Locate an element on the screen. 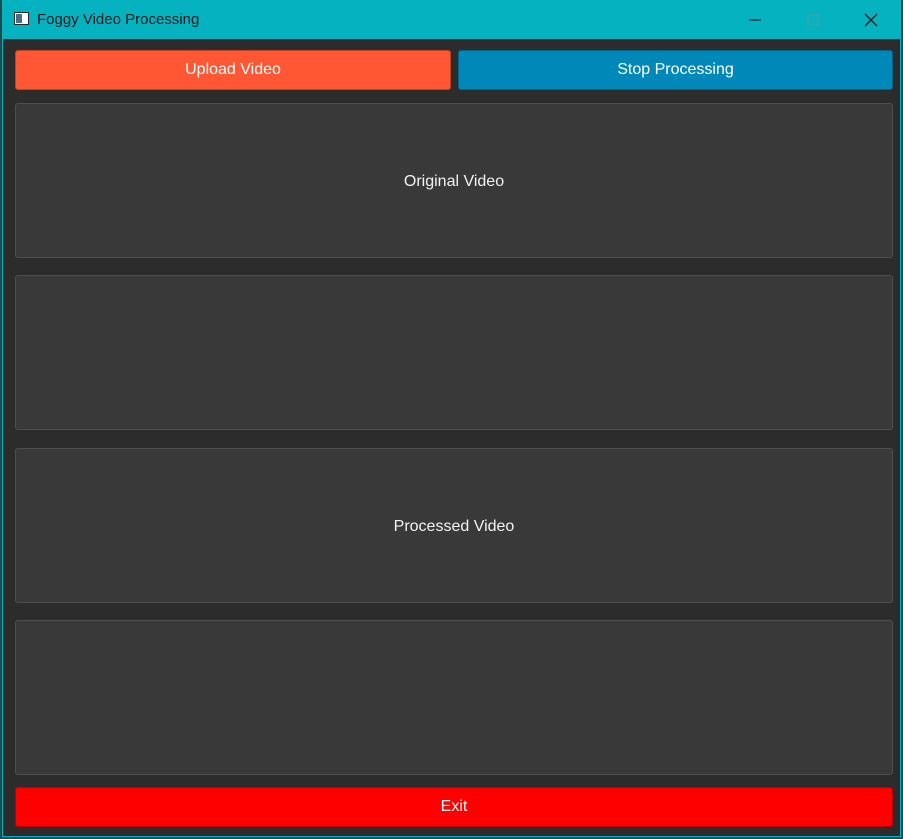  minimize-button is located at coordinates (755, 20).